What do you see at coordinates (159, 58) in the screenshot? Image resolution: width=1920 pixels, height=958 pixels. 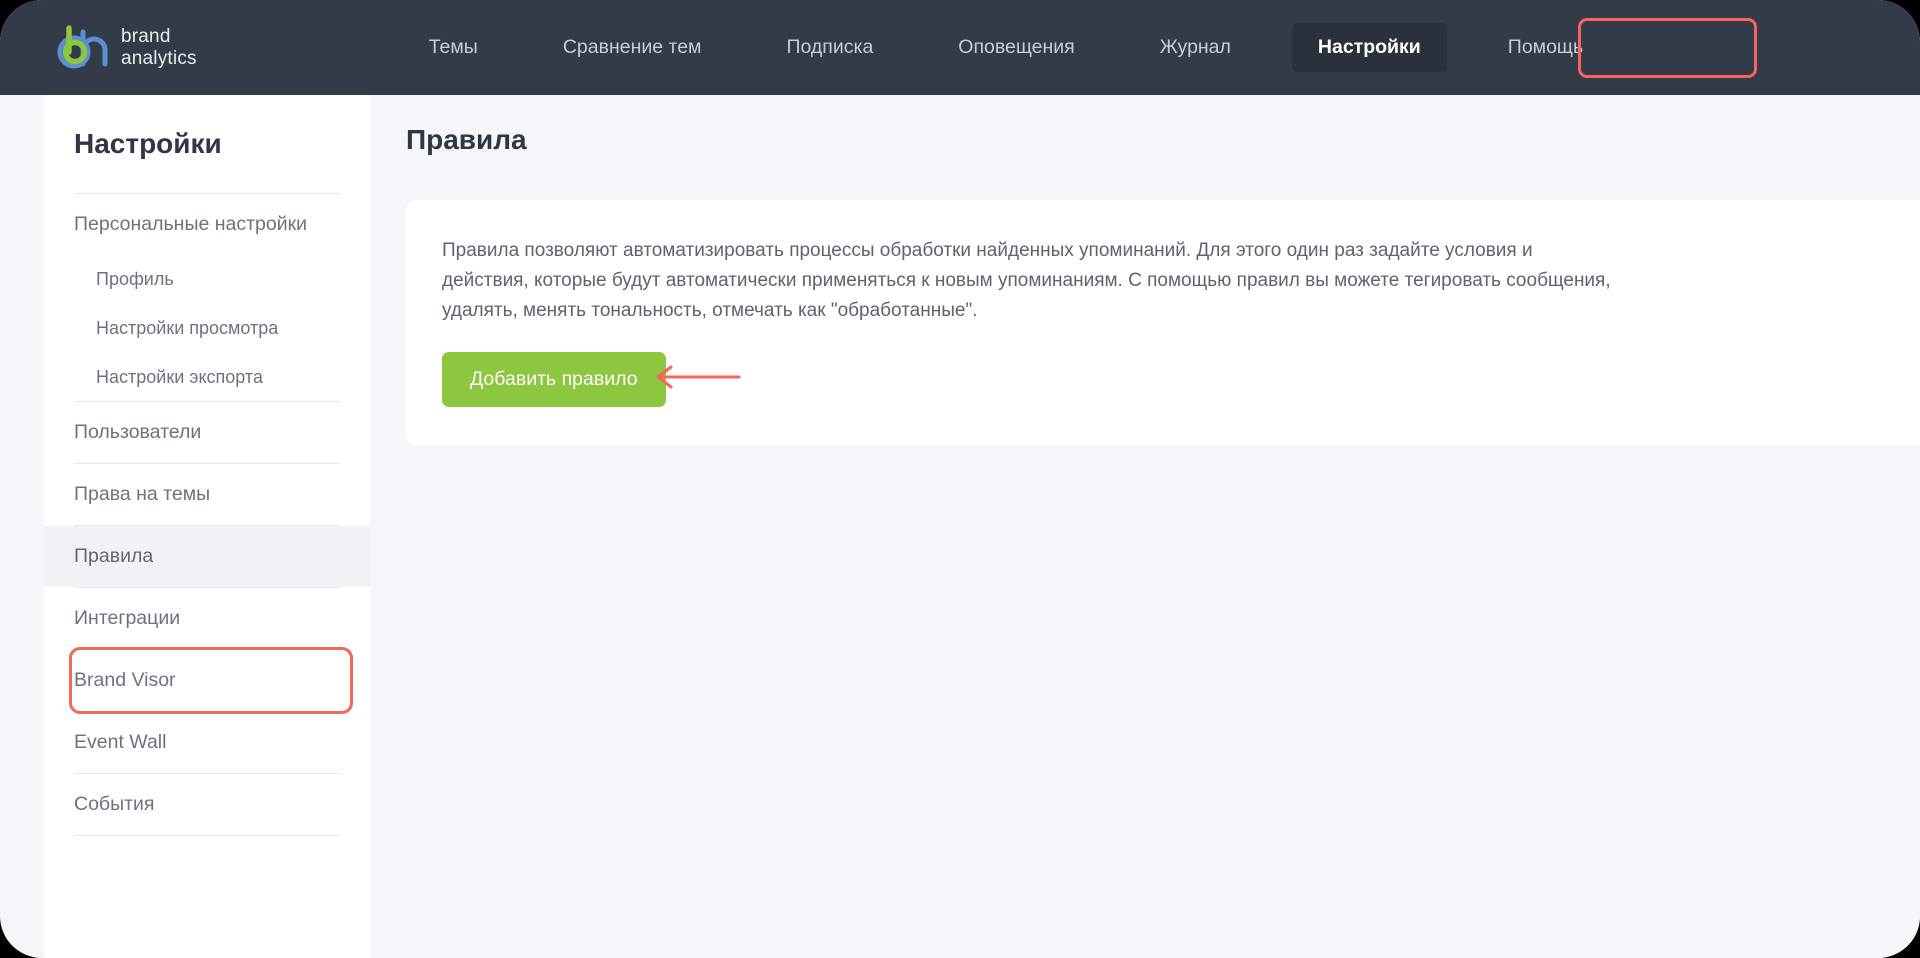 I see `brand-name-line2: analytics` at bounding box center [159, 58].